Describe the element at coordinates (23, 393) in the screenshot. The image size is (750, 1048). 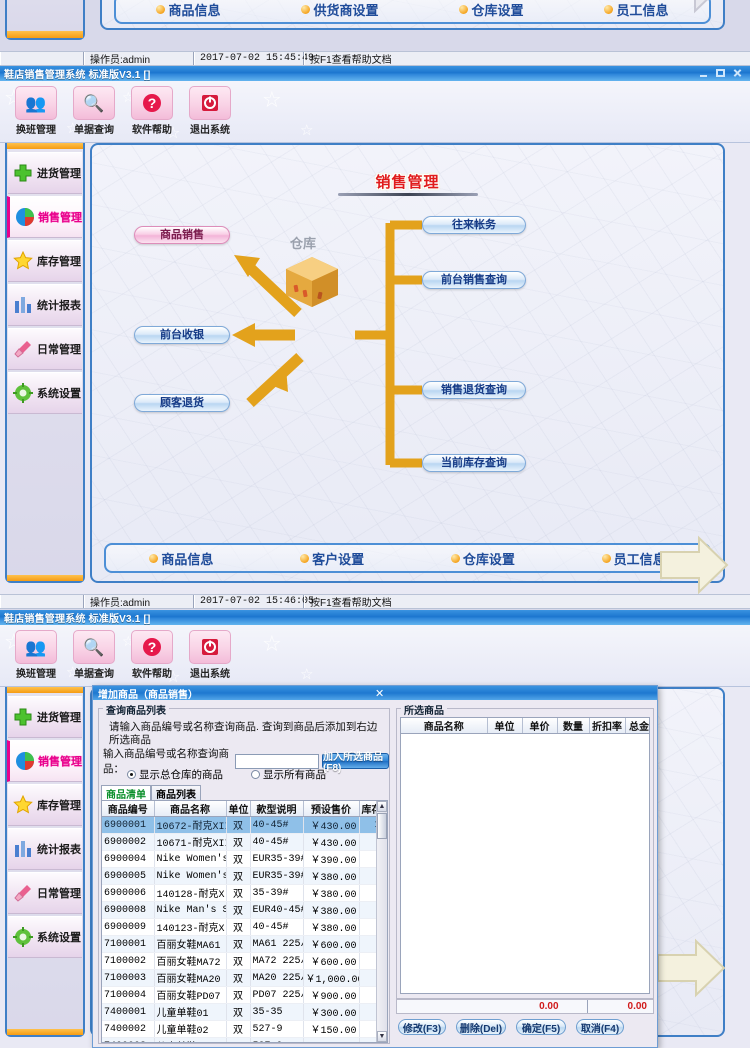
I see `gear-icon` at that location.